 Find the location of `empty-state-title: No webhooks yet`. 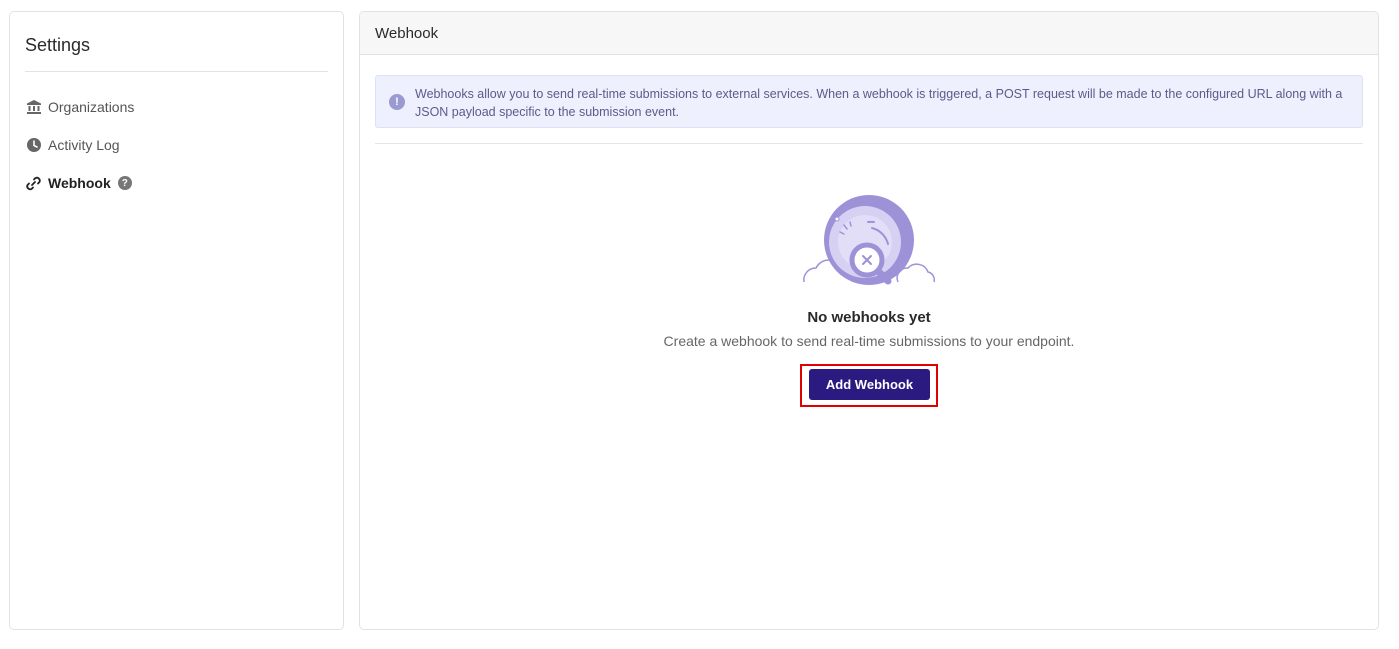

empty-state-title: No webhooks yet is located at coordinates (869, 317).